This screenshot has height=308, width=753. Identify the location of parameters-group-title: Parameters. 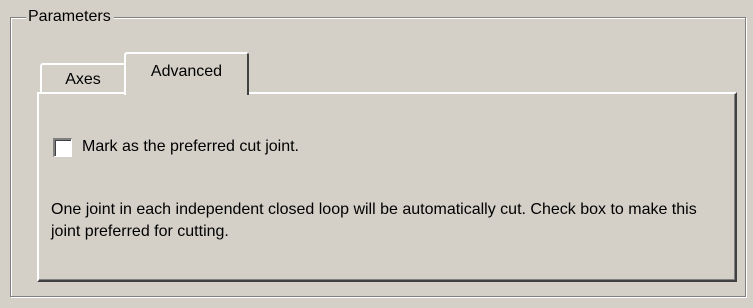
(70, 17).